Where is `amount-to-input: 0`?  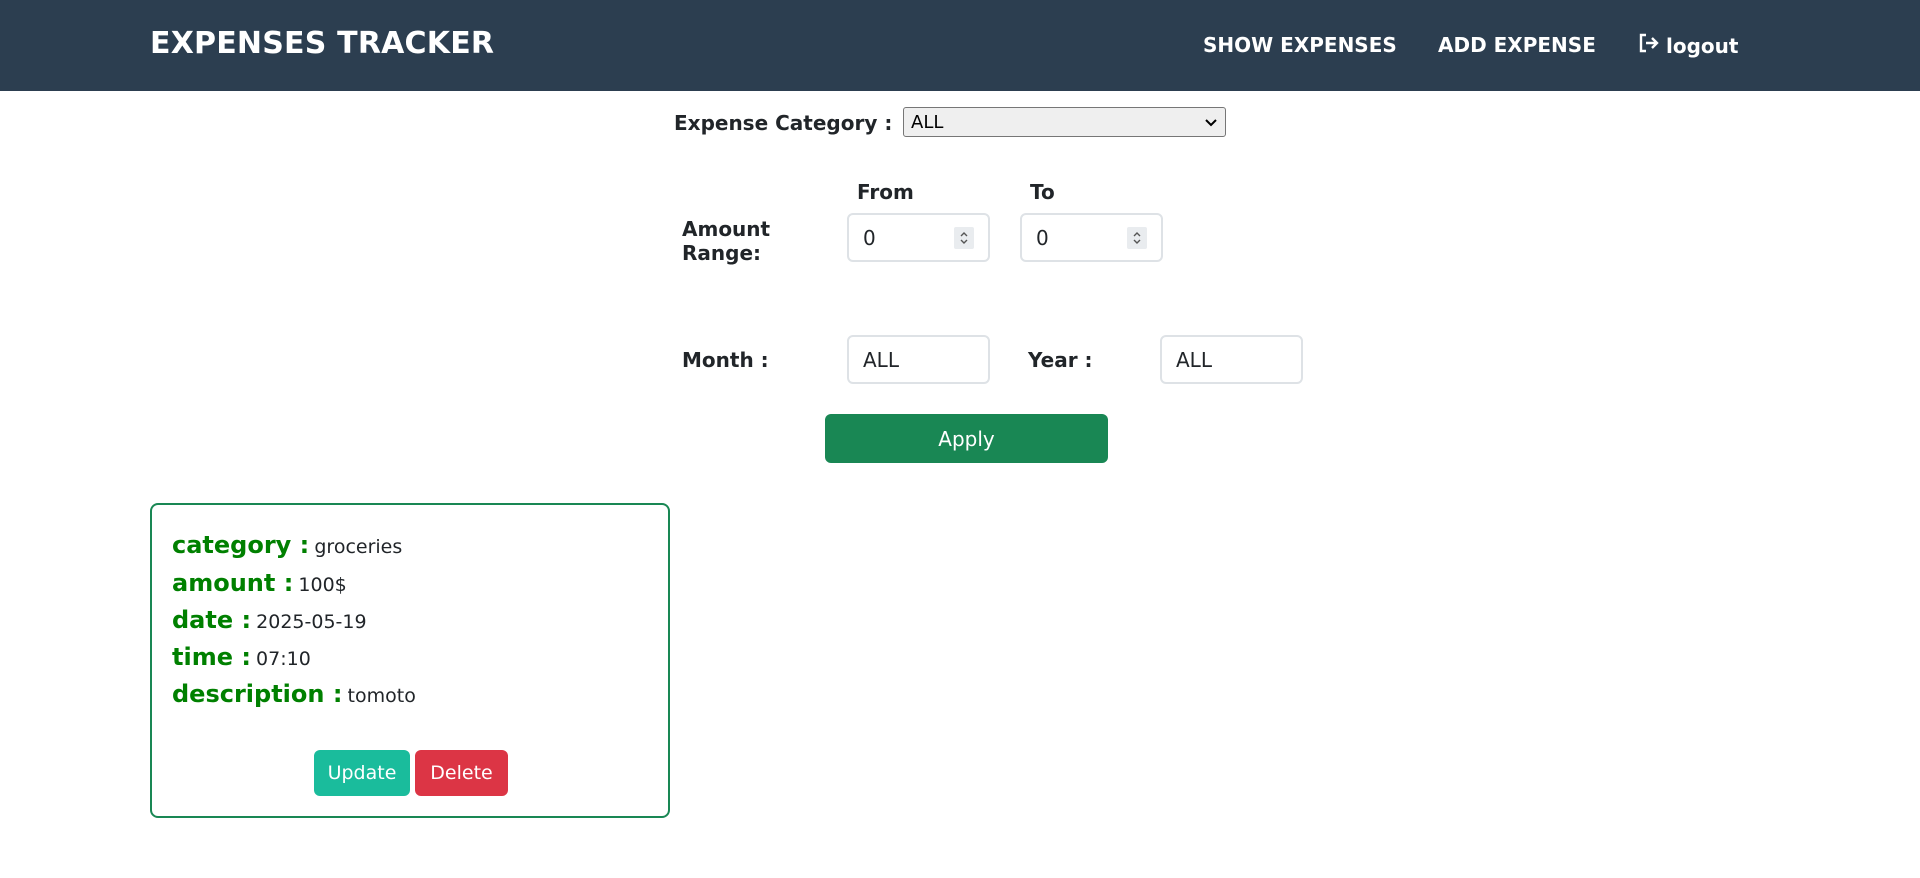 amount-to-input: 0 is located at coordinates (1091, 237).